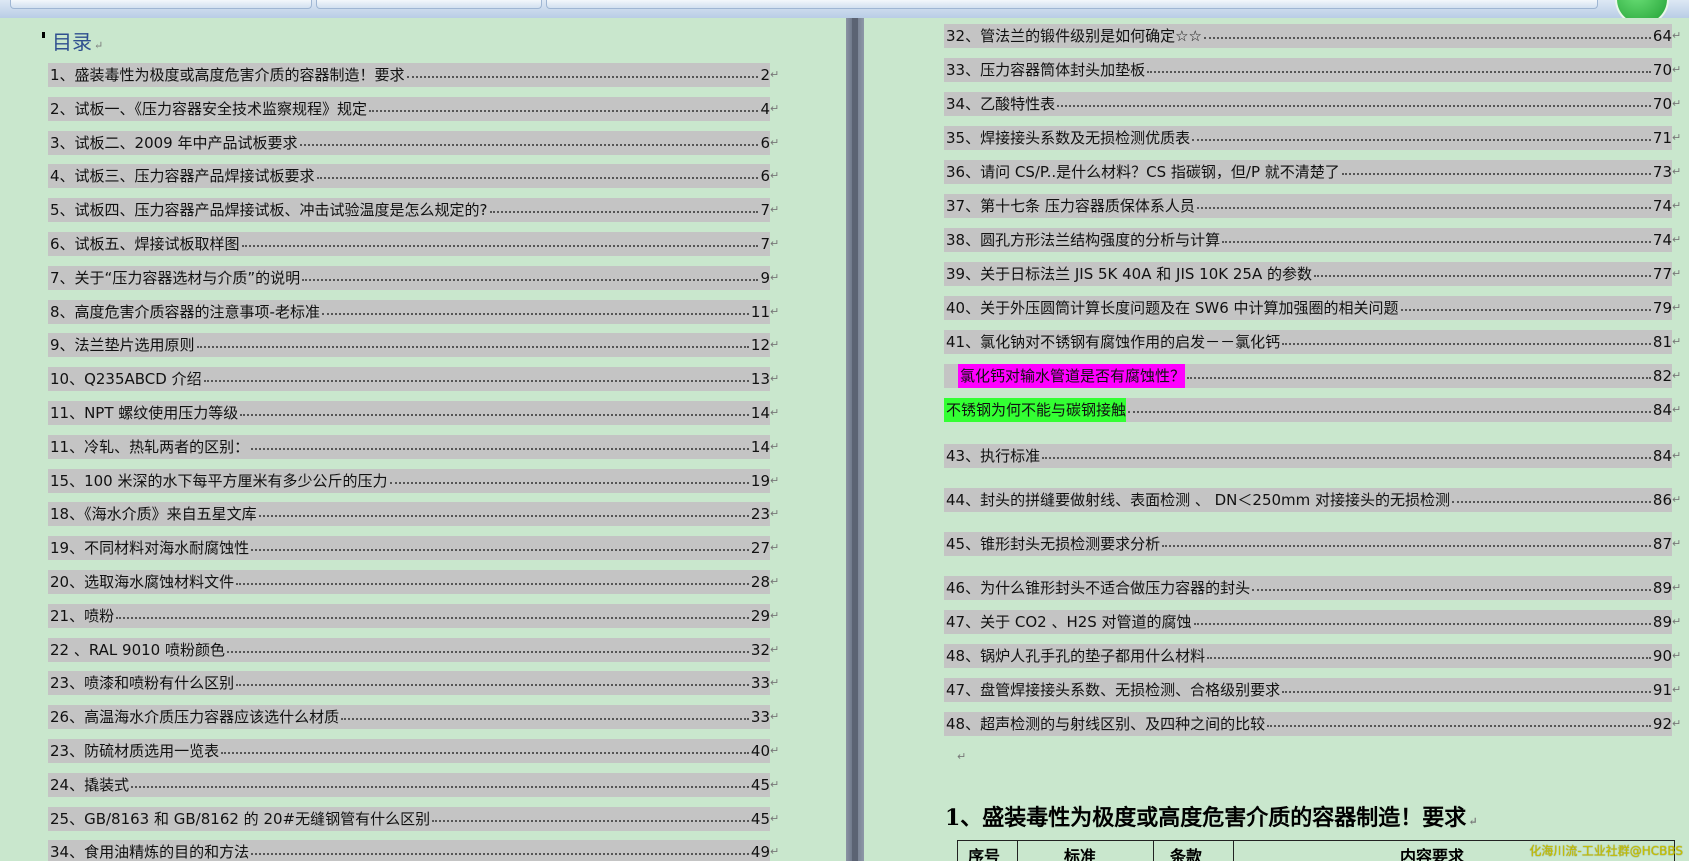 This screenshot has height=861, width=1689. Describe the element at coordinates (209, 108) in the screenshot. I see `toc-entry-text: 2、试板一、《压力容器安全技术监察规程》规定` at that location.